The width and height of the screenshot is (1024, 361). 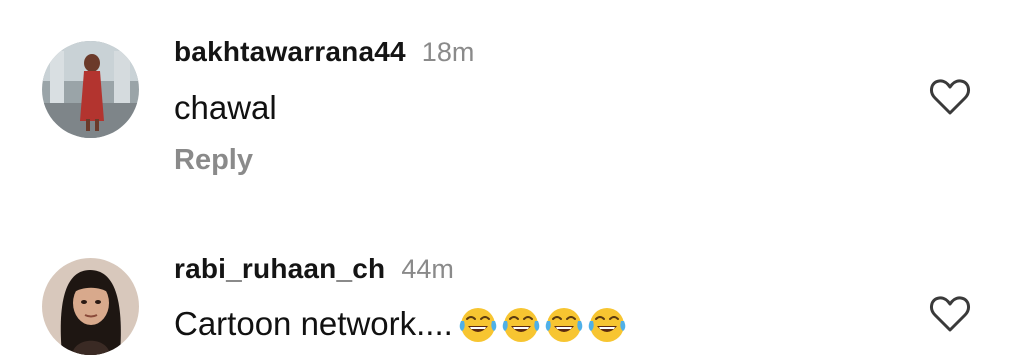 I want to click on comment-text: chawal, so click(x=225, y=108).